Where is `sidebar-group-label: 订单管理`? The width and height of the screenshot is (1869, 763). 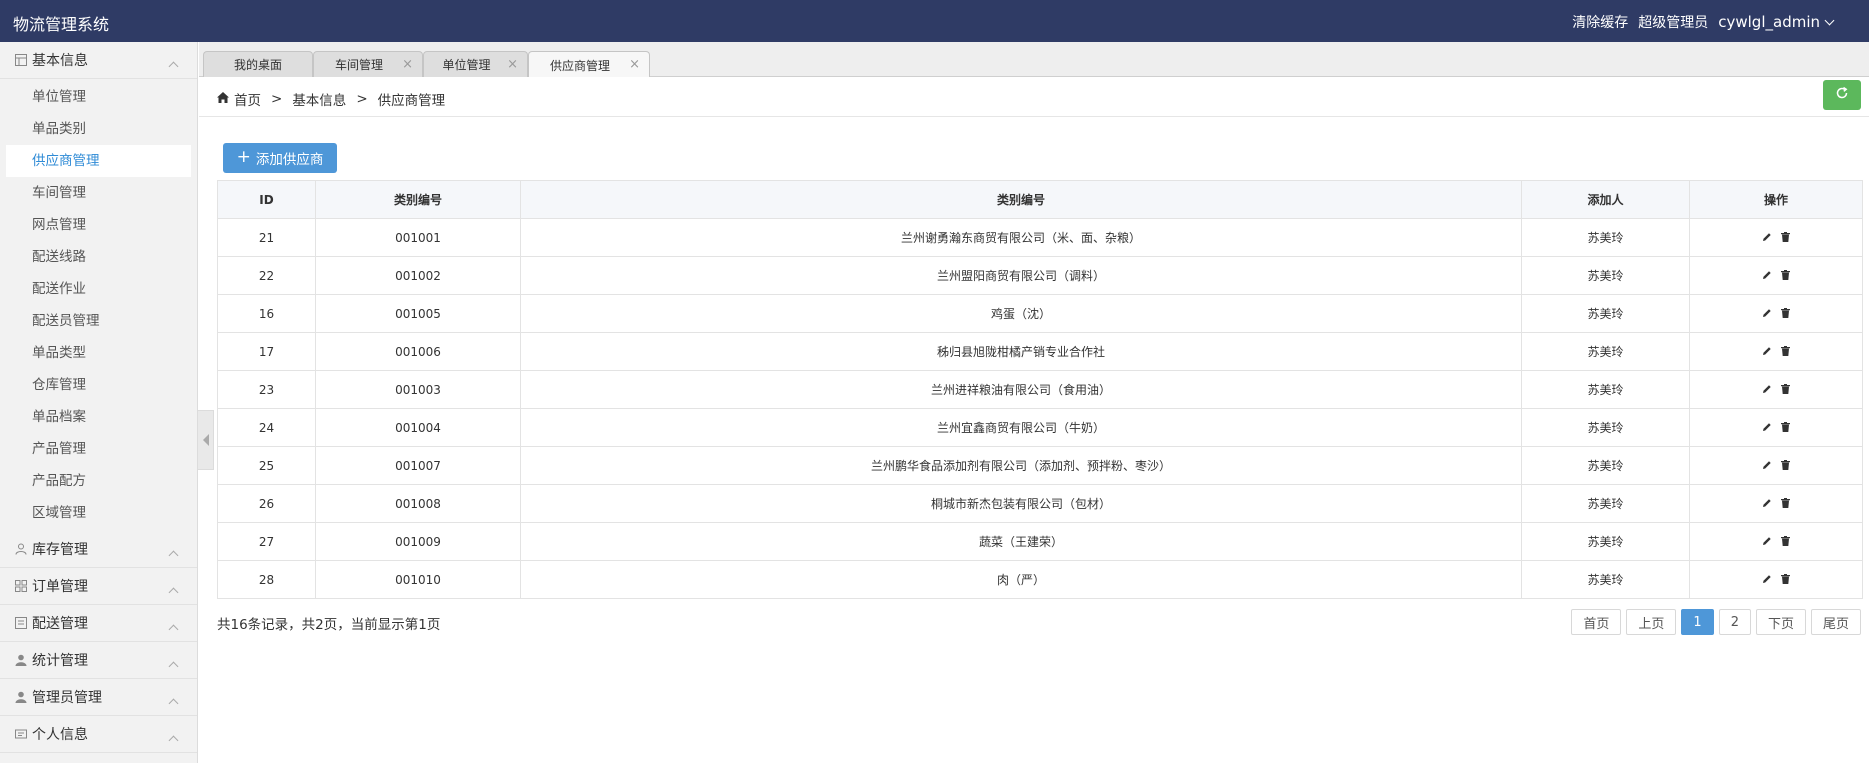
sidebar-group-label: 订单管理 is located at coordinates (60, 587).